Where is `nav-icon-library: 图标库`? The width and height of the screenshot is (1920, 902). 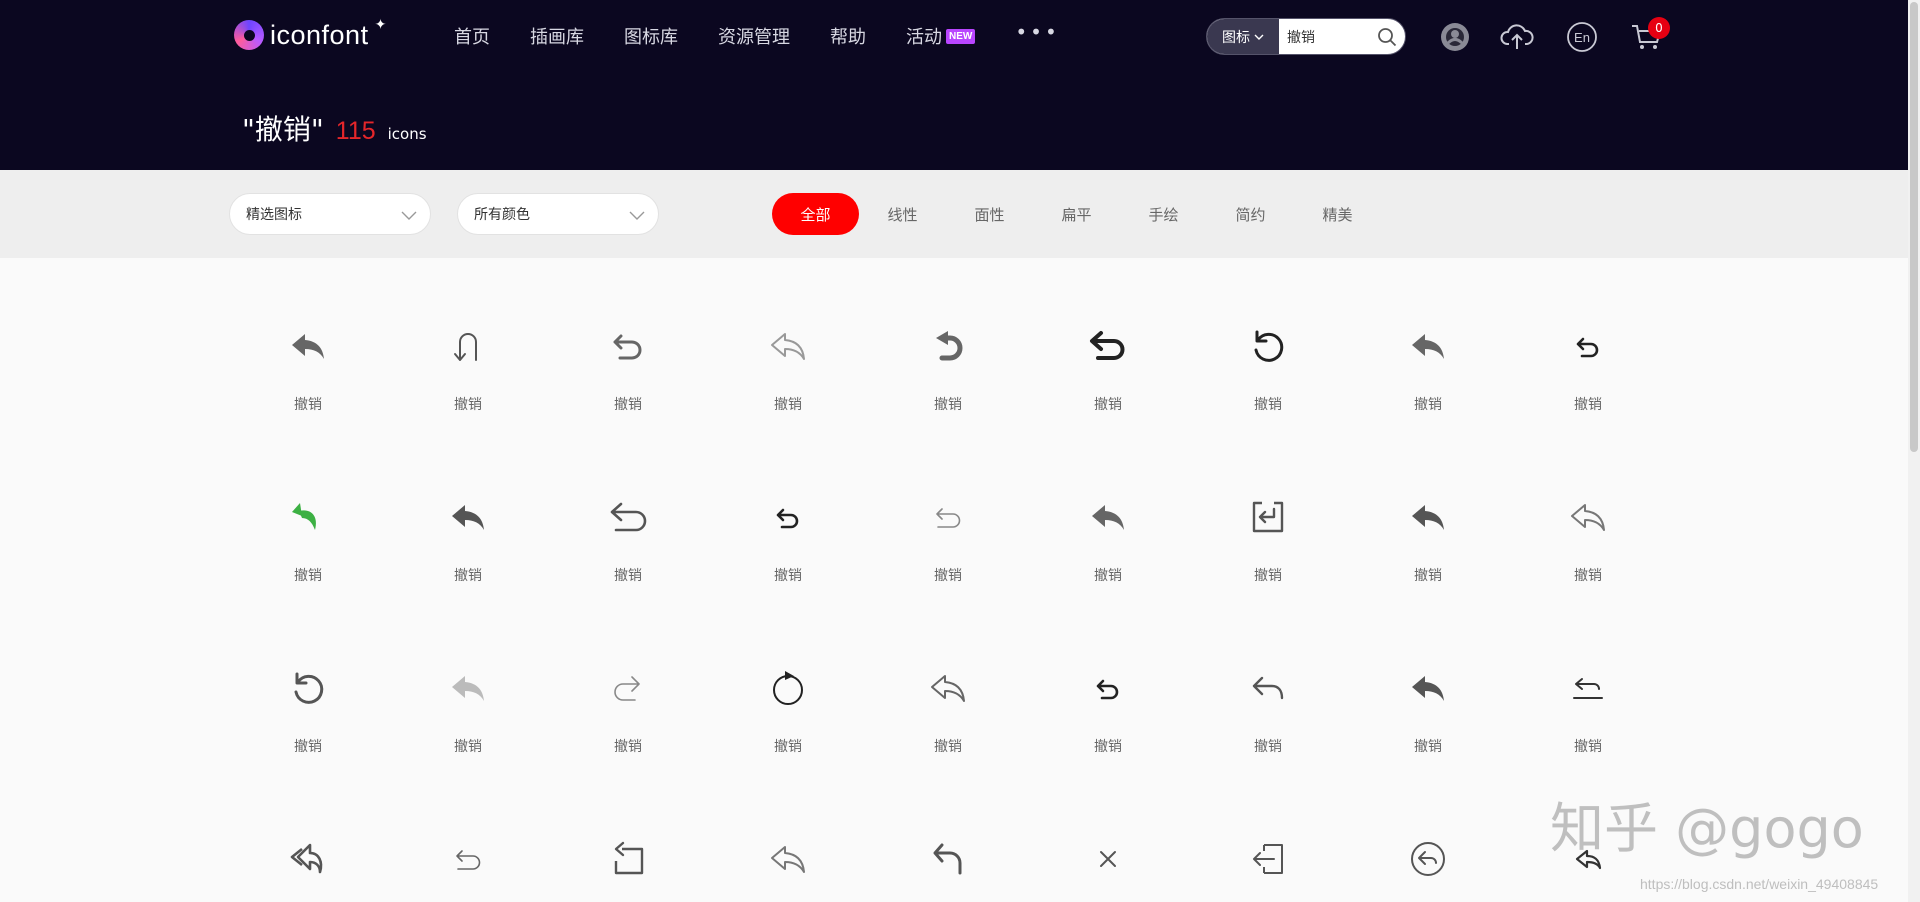
nav-icon-library: 图标库 is located at coordinates (651, 36).